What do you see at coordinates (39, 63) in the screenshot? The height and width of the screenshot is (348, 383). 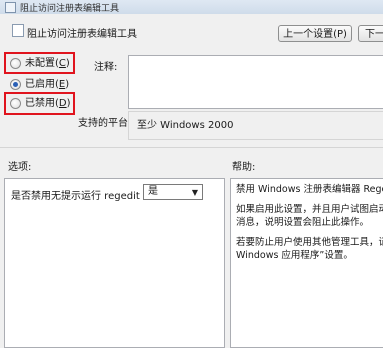 I see `highlight-box-not-configured` at bounding box center [39, 63].